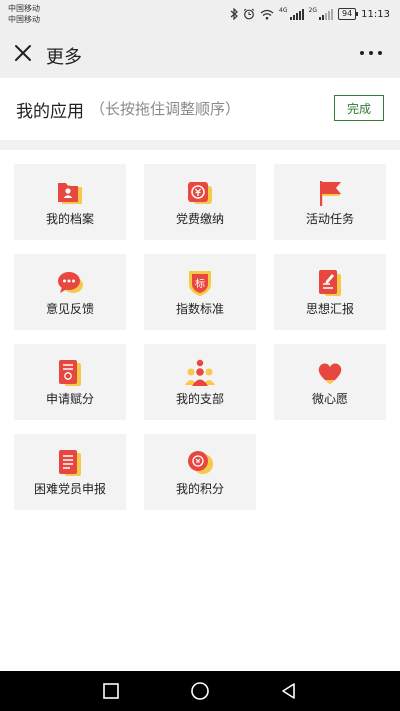 The width and height of the screenshot is (400, 711). Describe the element at coordinates (199, 219) in the screenshot. I see `tile-label: 党费缴纳` at that location.